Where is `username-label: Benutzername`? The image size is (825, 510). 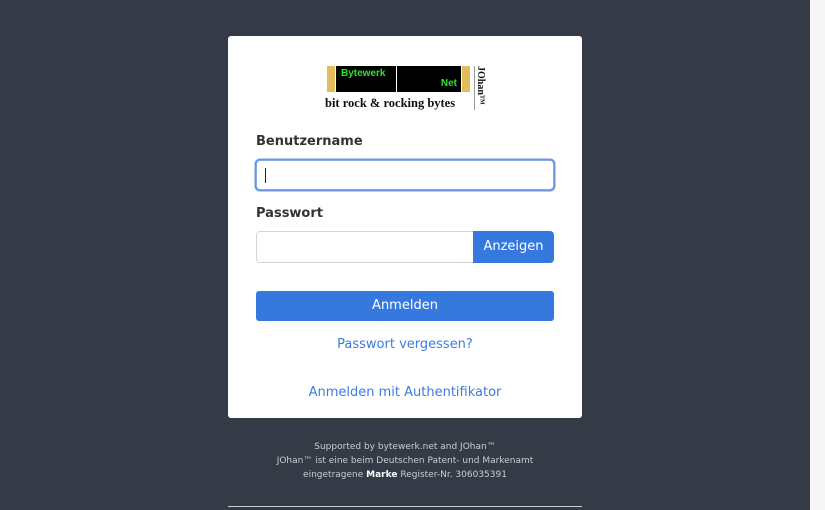
username-label: Benutzername is located at coordinates (309, 141).